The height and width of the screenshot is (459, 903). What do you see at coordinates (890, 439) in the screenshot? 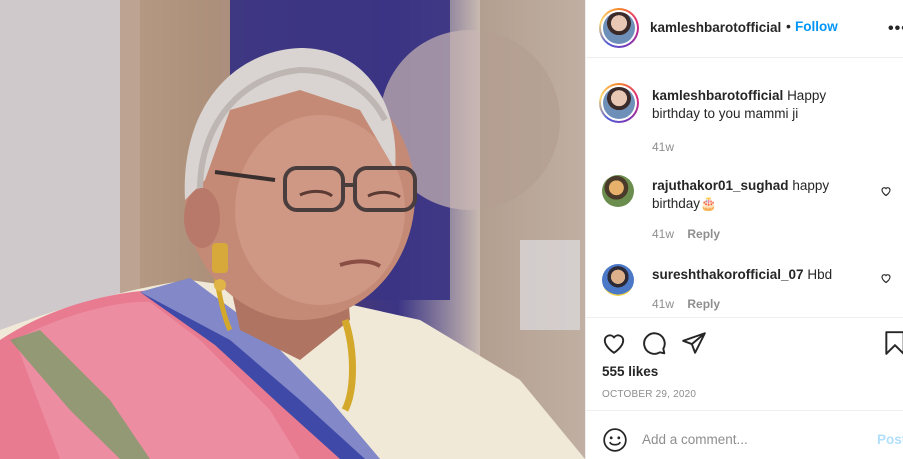
I see `post-comment-button: Post` at bounding box center [890, 439].